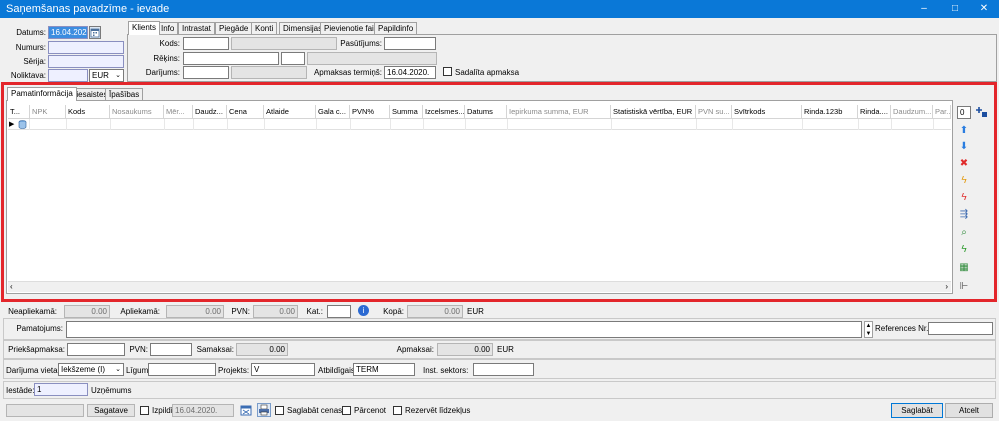 The image size is (999, 421). I want to click on tab-ipasibas: Īpašības, so click(124, 94).